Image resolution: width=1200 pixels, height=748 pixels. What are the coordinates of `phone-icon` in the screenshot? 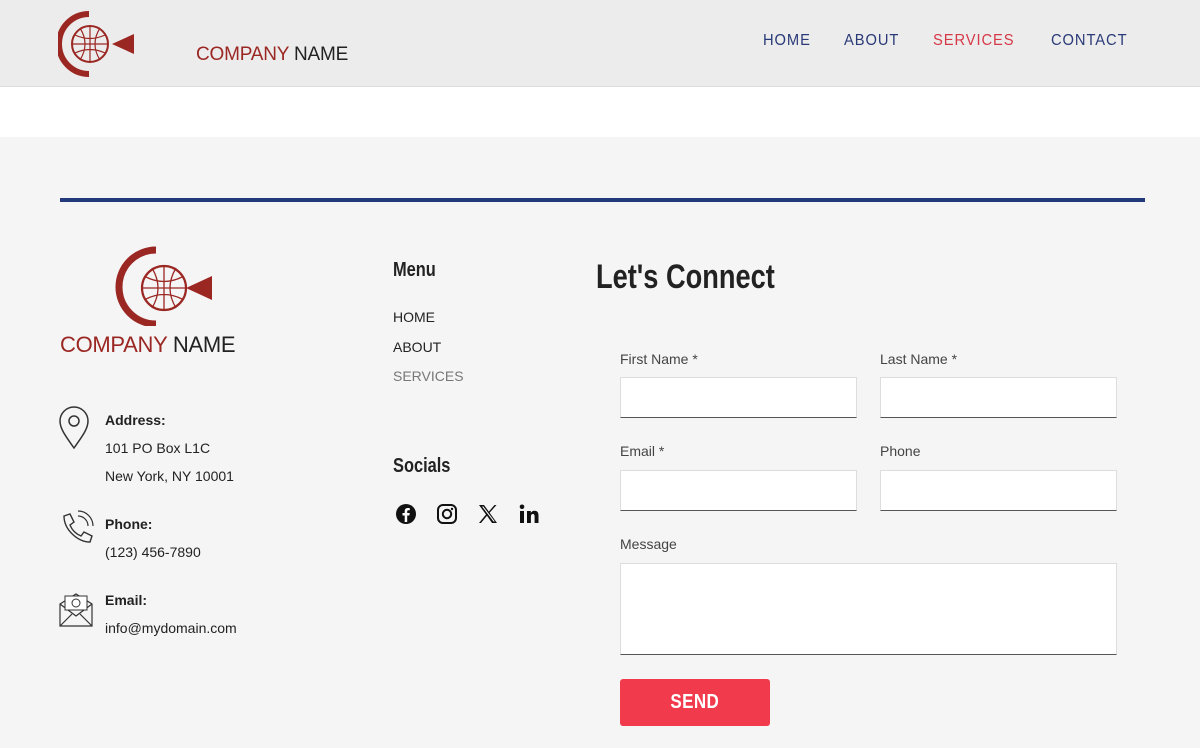 It's located at (78, 526).